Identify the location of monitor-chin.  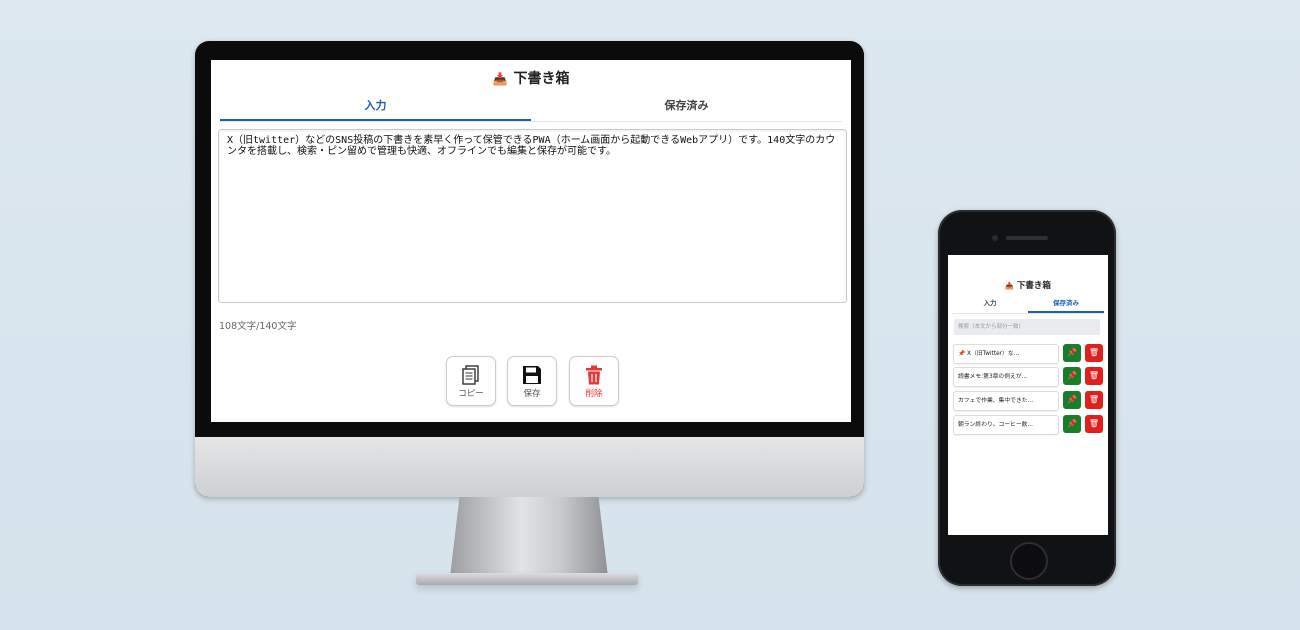
(529, 467).